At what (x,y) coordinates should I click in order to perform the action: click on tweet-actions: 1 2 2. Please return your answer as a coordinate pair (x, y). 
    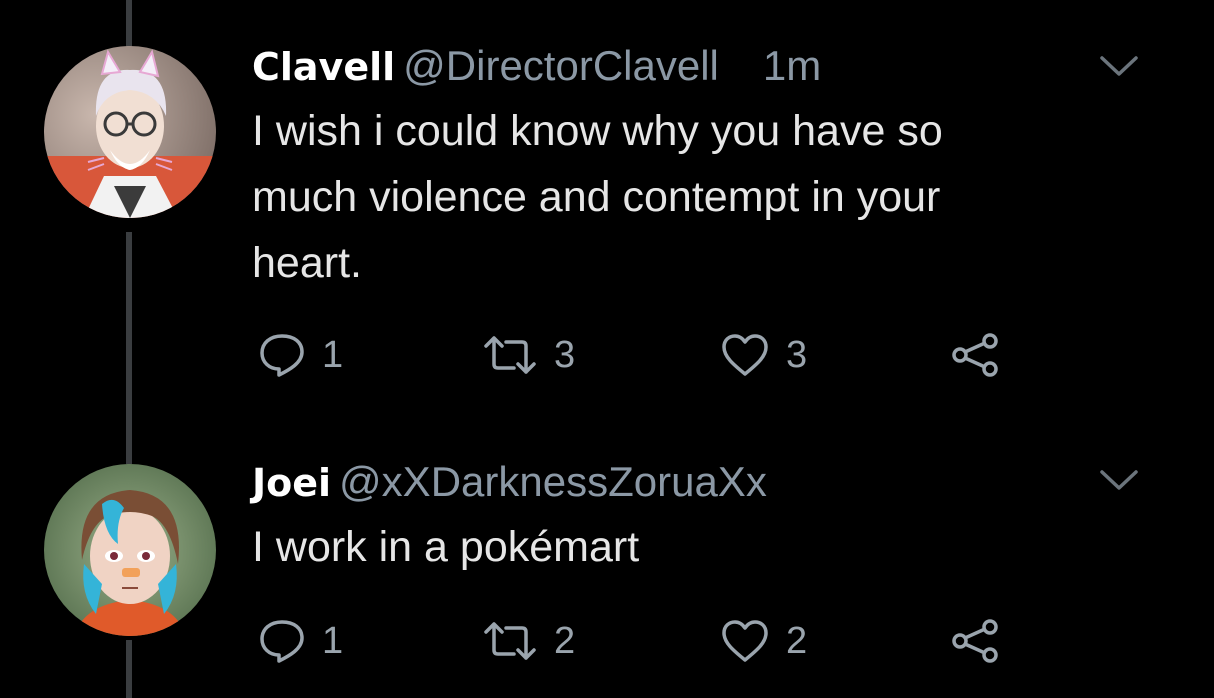
    Looking at the image, I should click on (648, 641).